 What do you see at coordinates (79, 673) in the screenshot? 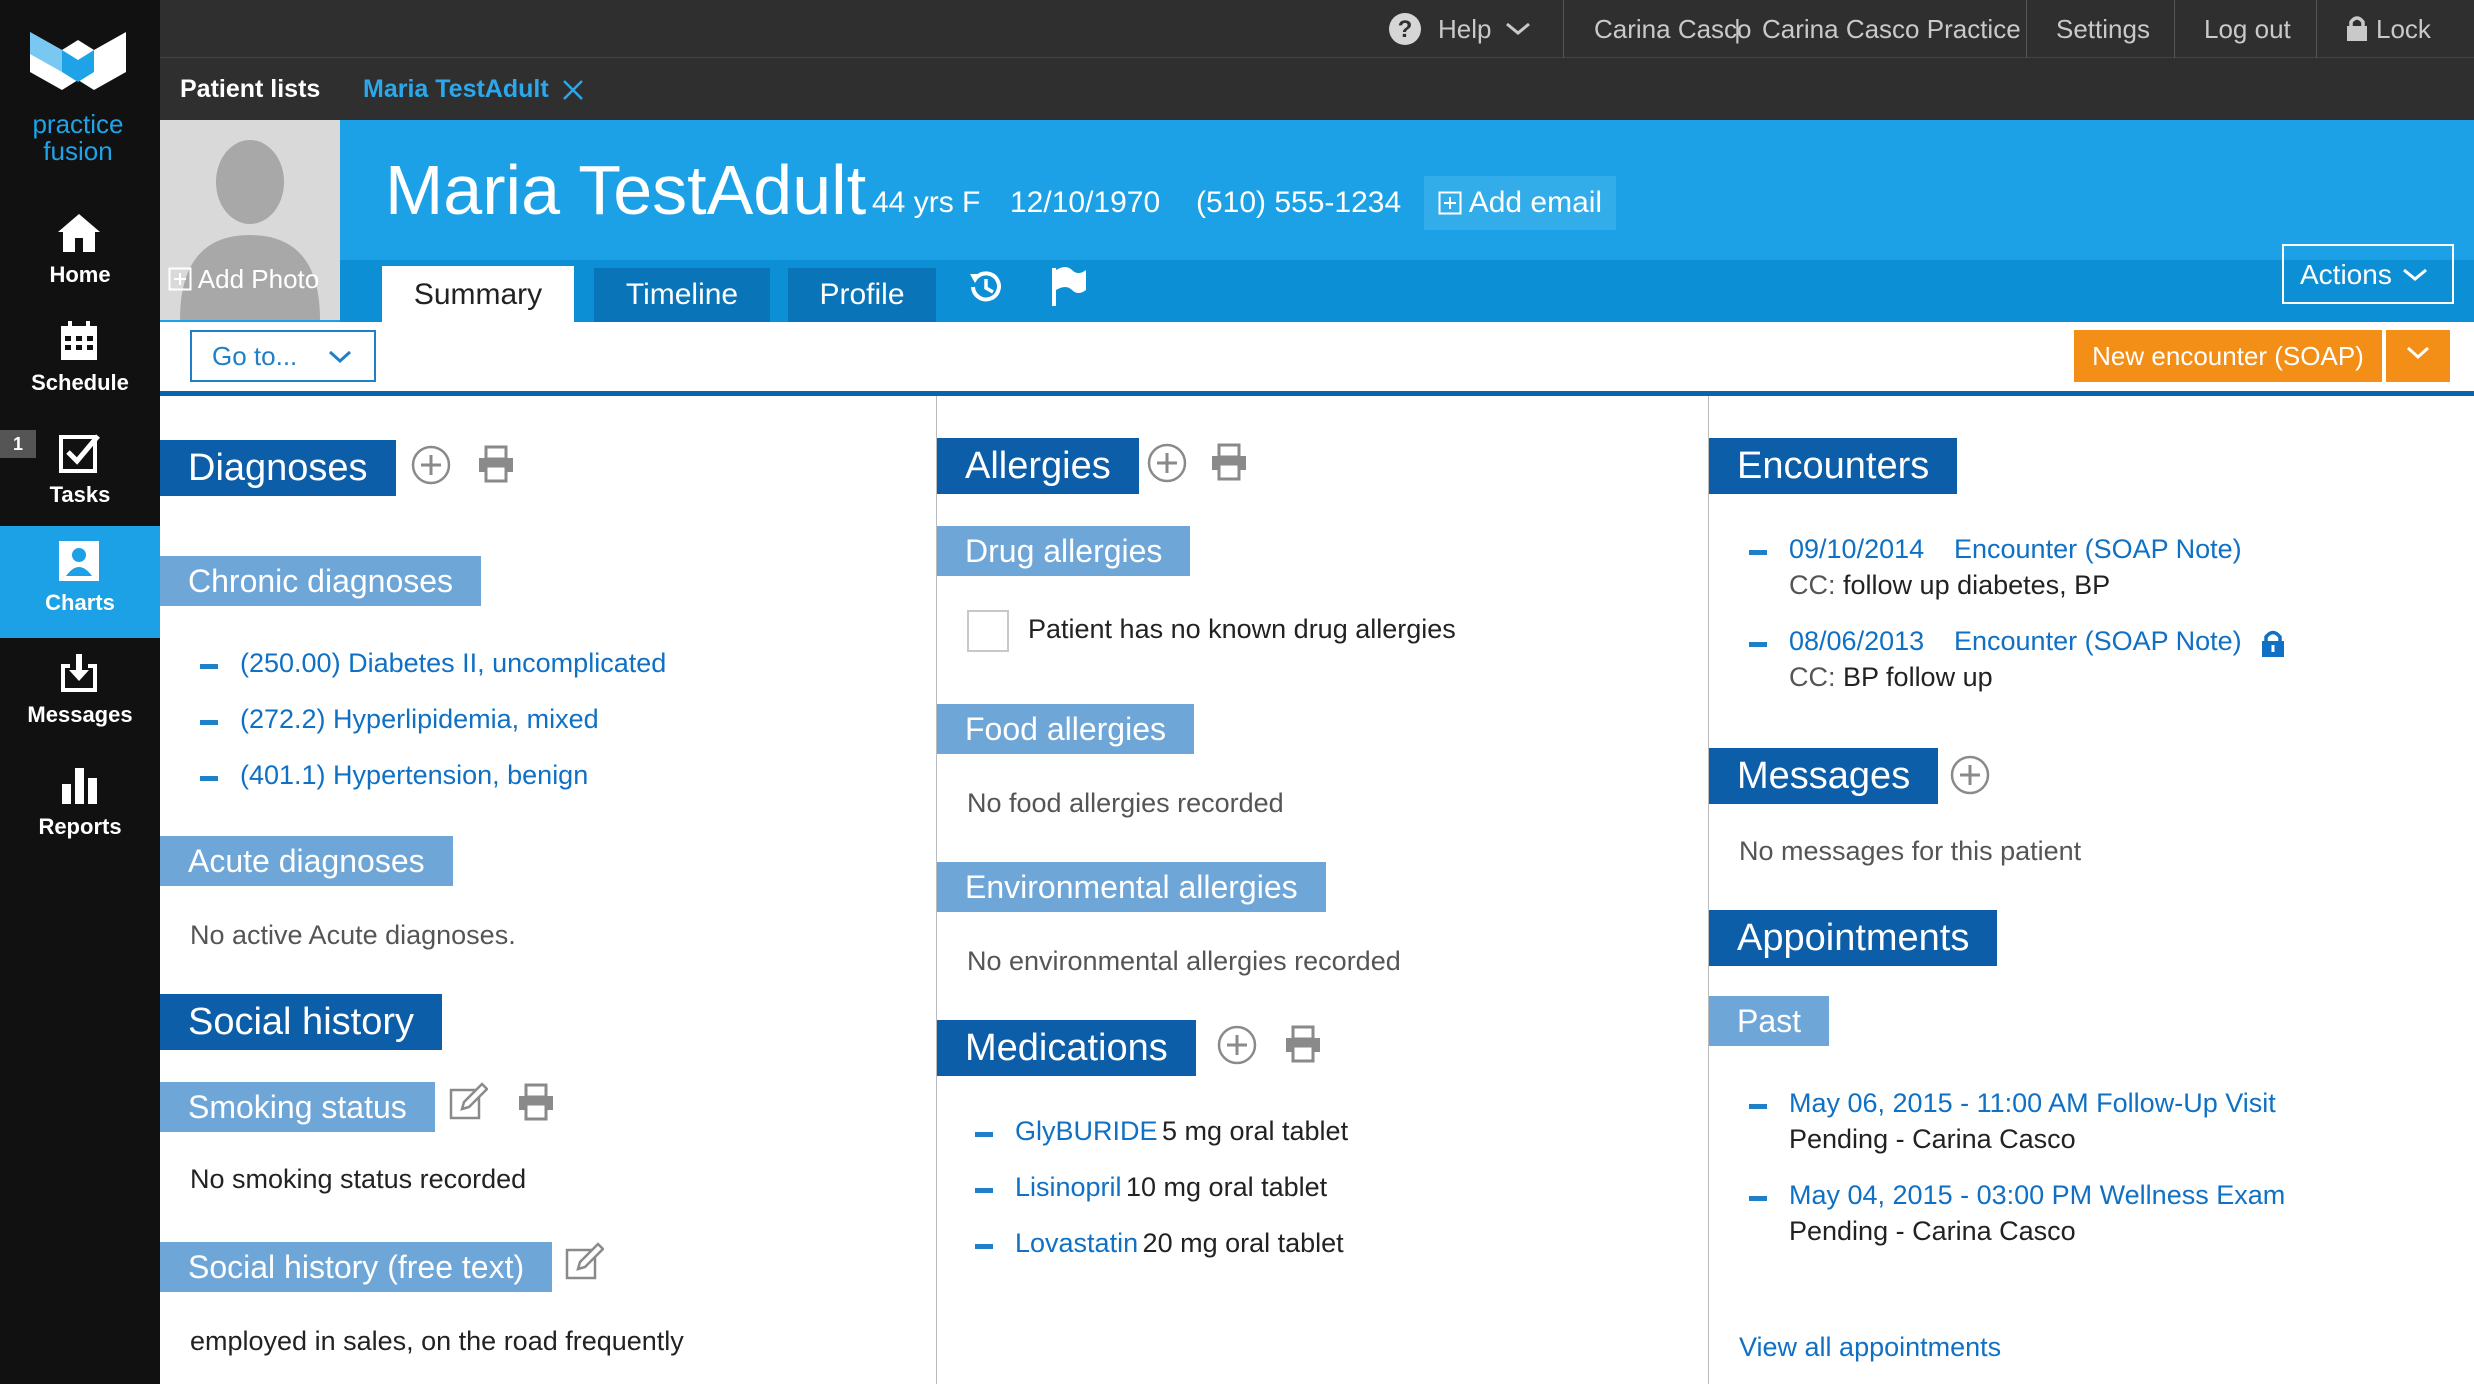
I see `inbox-icon` at bounding box center [79, 673].